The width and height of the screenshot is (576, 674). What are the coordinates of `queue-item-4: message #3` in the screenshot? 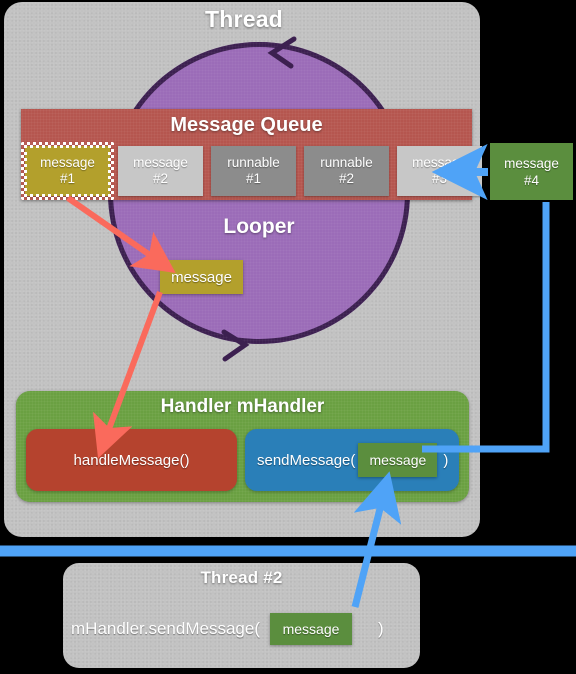 It's located at (439, 171).